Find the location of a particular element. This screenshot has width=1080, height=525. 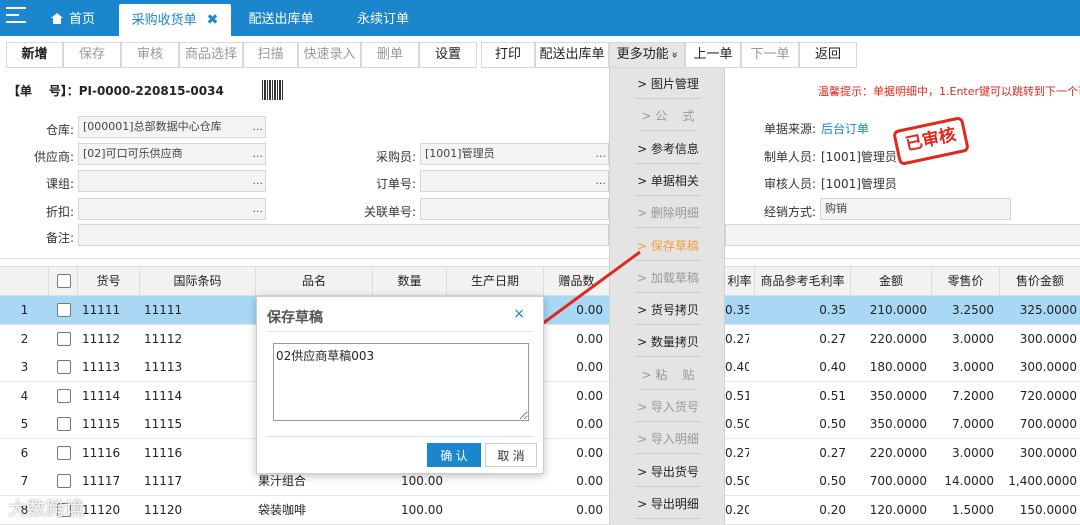

chevron-down-icon: » is located at coordinates (675, 55).